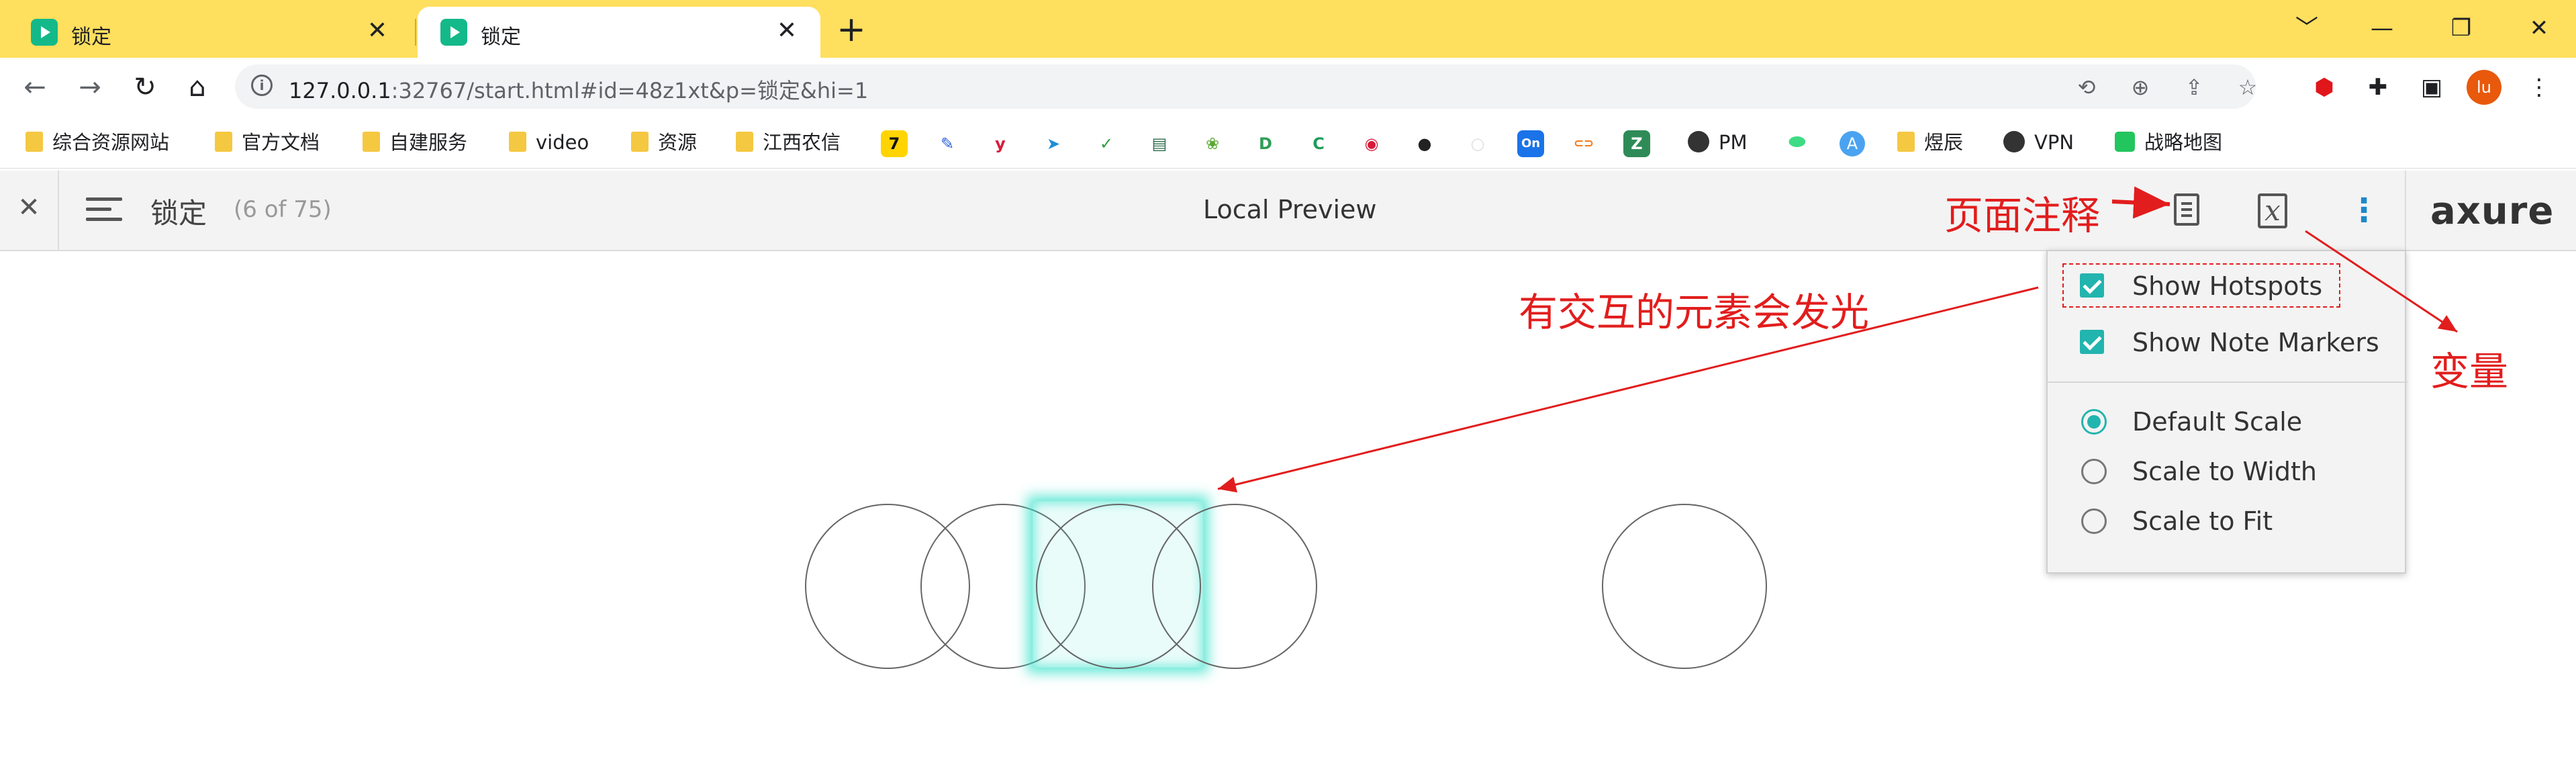  What do you see at coordinates (2364, 210) in the screenshot?
I see `more-options-icon: ⋮` at bounding box center [2364, 210].